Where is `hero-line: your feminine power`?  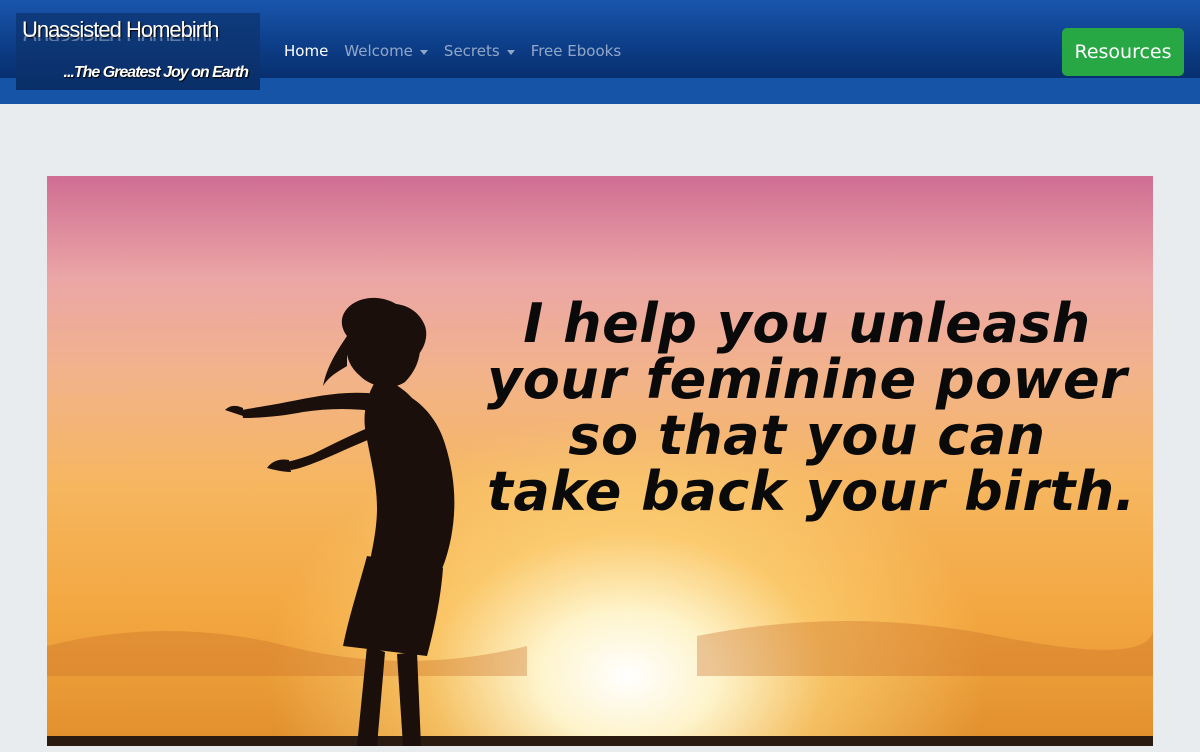 hero-line: your feminine power is located at coordinates (807, 379).